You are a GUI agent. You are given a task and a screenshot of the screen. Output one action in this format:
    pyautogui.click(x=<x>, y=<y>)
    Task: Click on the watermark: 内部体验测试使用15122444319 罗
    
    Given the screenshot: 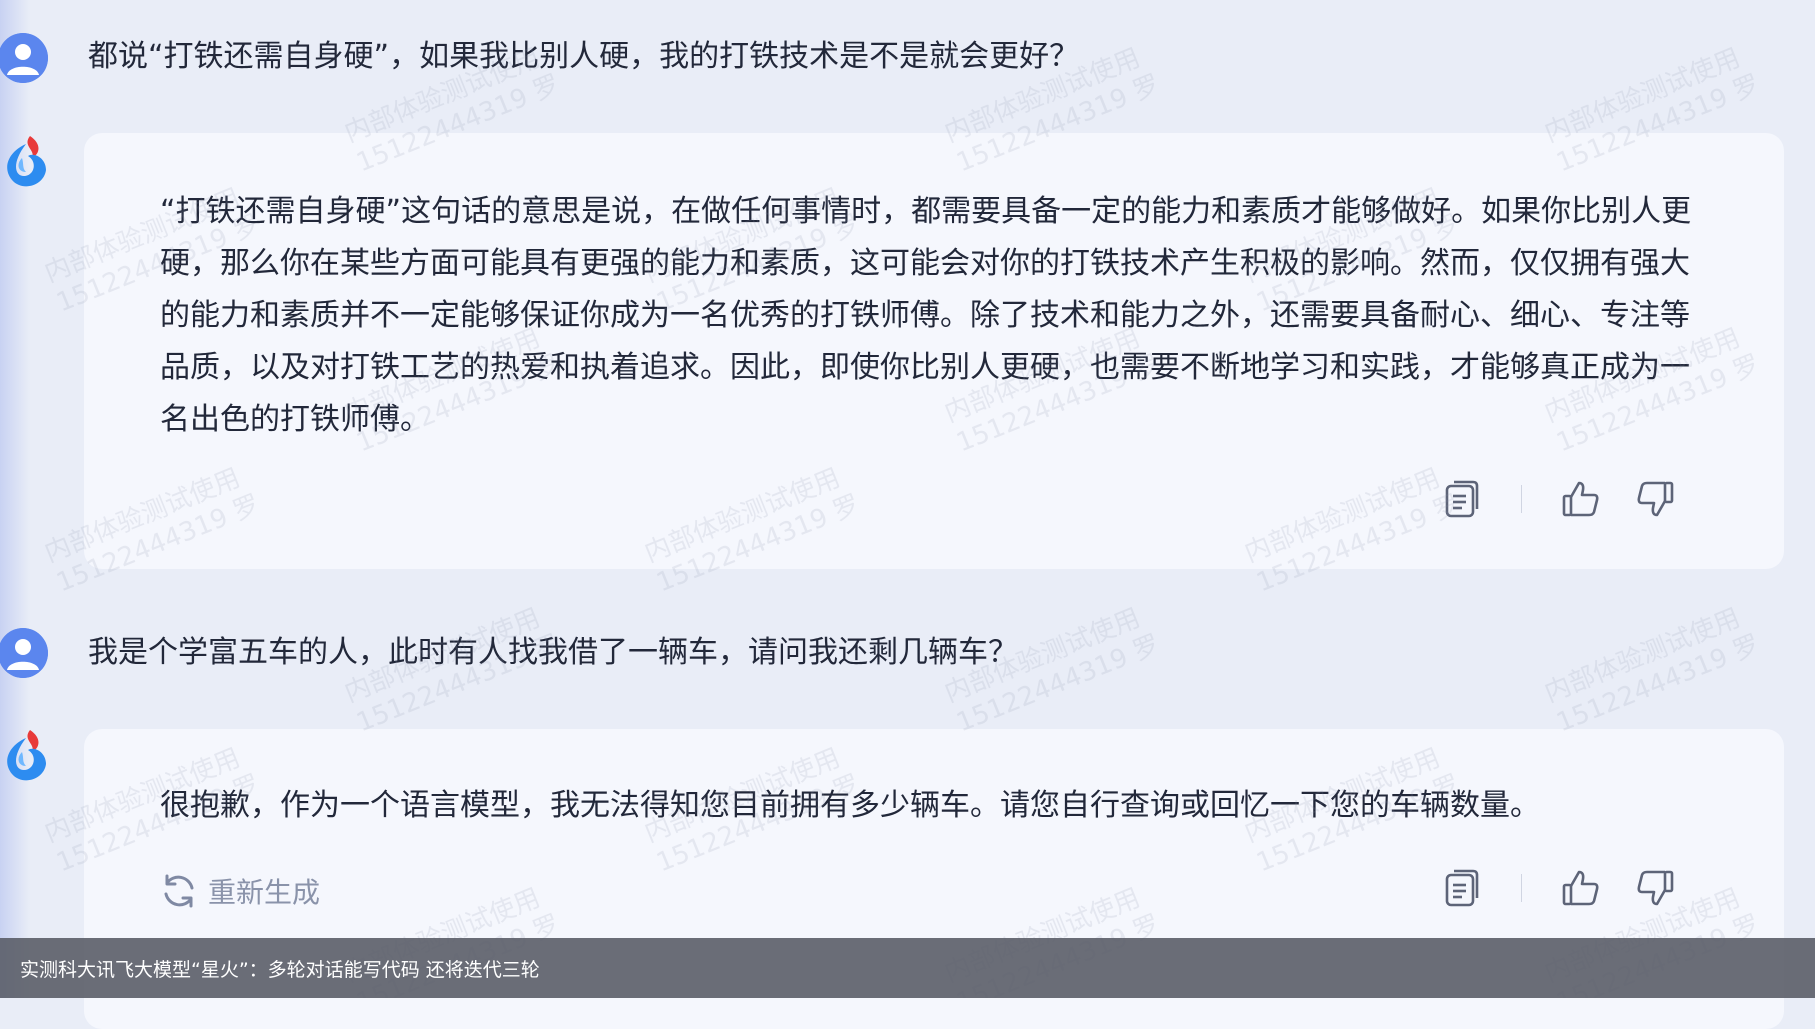 What is the action you would take?
    pyautogui.click(x=1652, y=671)
    